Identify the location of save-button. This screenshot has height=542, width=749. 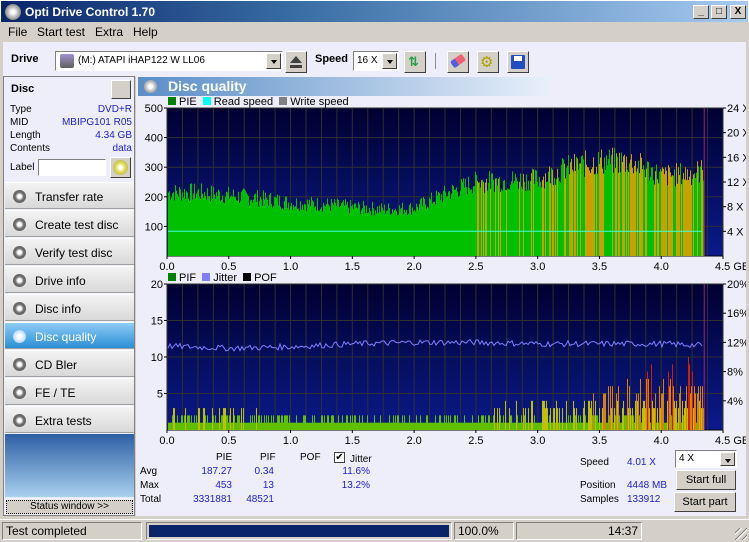
(518, 62).